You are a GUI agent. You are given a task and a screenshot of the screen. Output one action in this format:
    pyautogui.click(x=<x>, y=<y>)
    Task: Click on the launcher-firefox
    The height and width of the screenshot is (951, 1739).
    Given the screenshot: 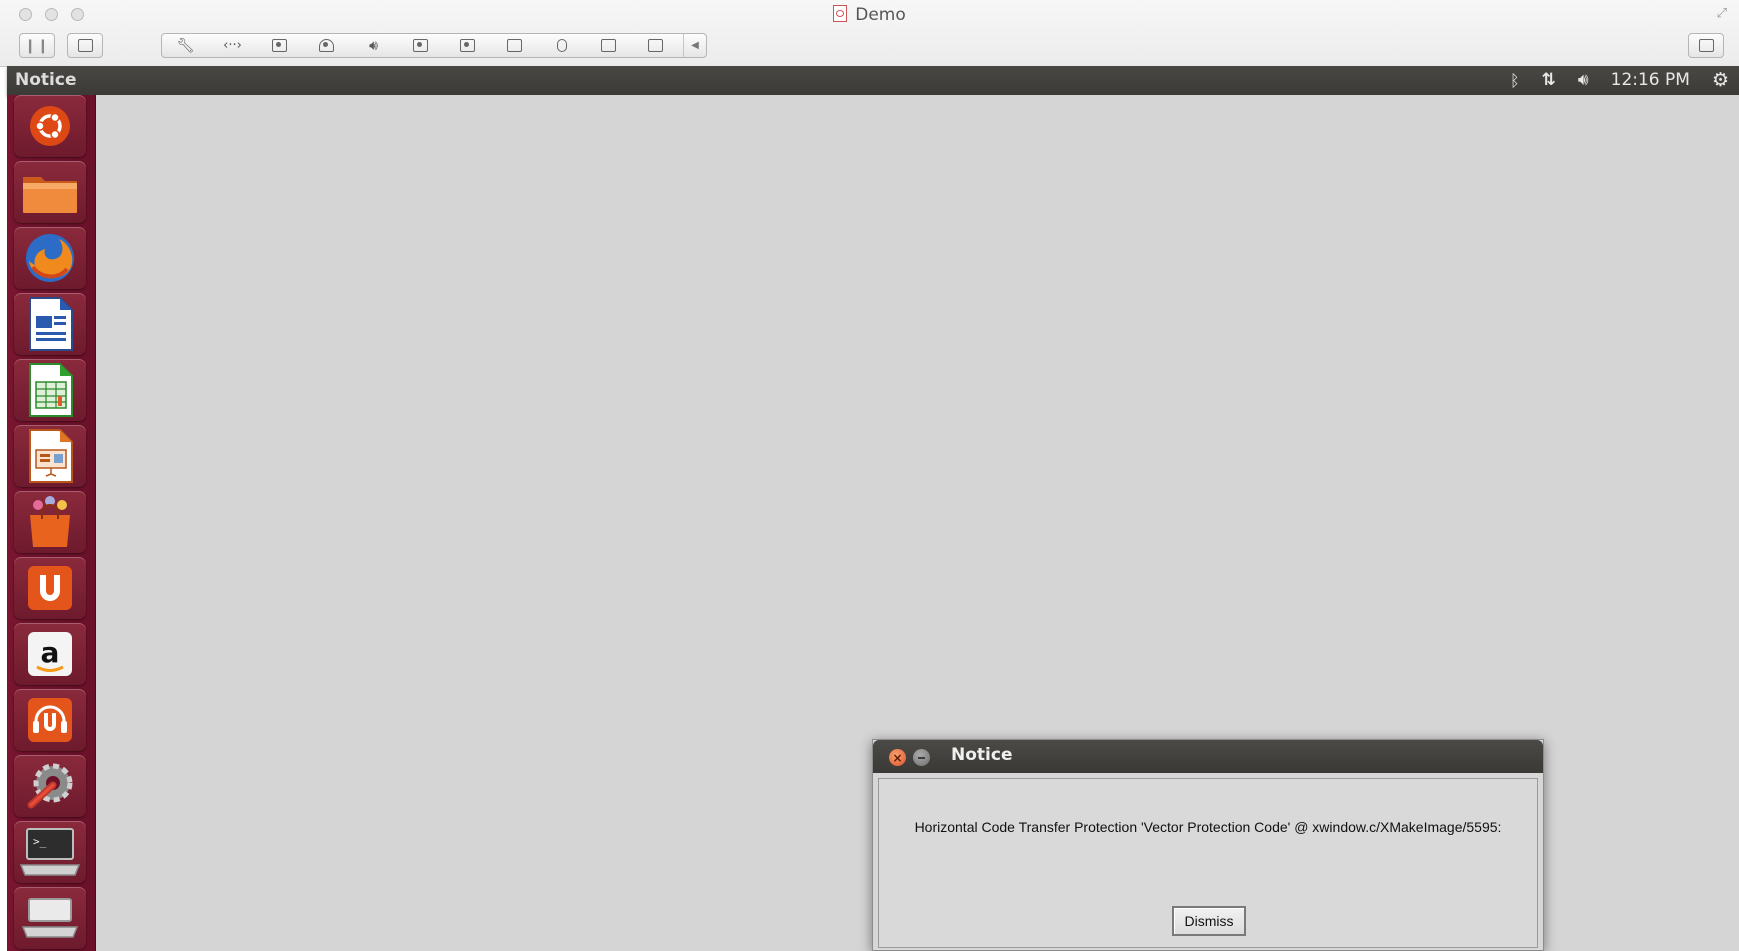 What is the action you would take?
    pyautogui.click(x=50, y=258)
    